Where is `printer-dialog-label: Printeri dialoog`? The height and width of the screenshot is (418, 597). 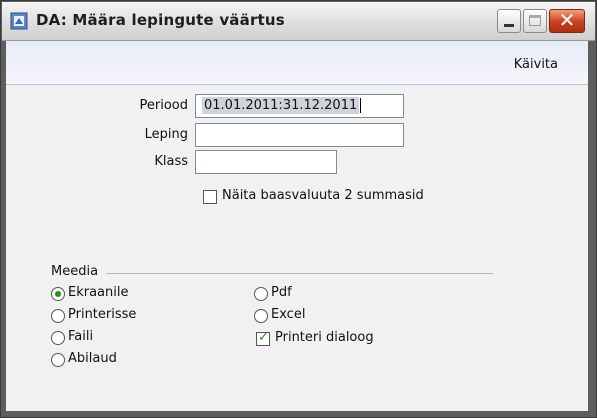 printer-dialog-label: Printeri dialoog is located at coordinates (324, 337).